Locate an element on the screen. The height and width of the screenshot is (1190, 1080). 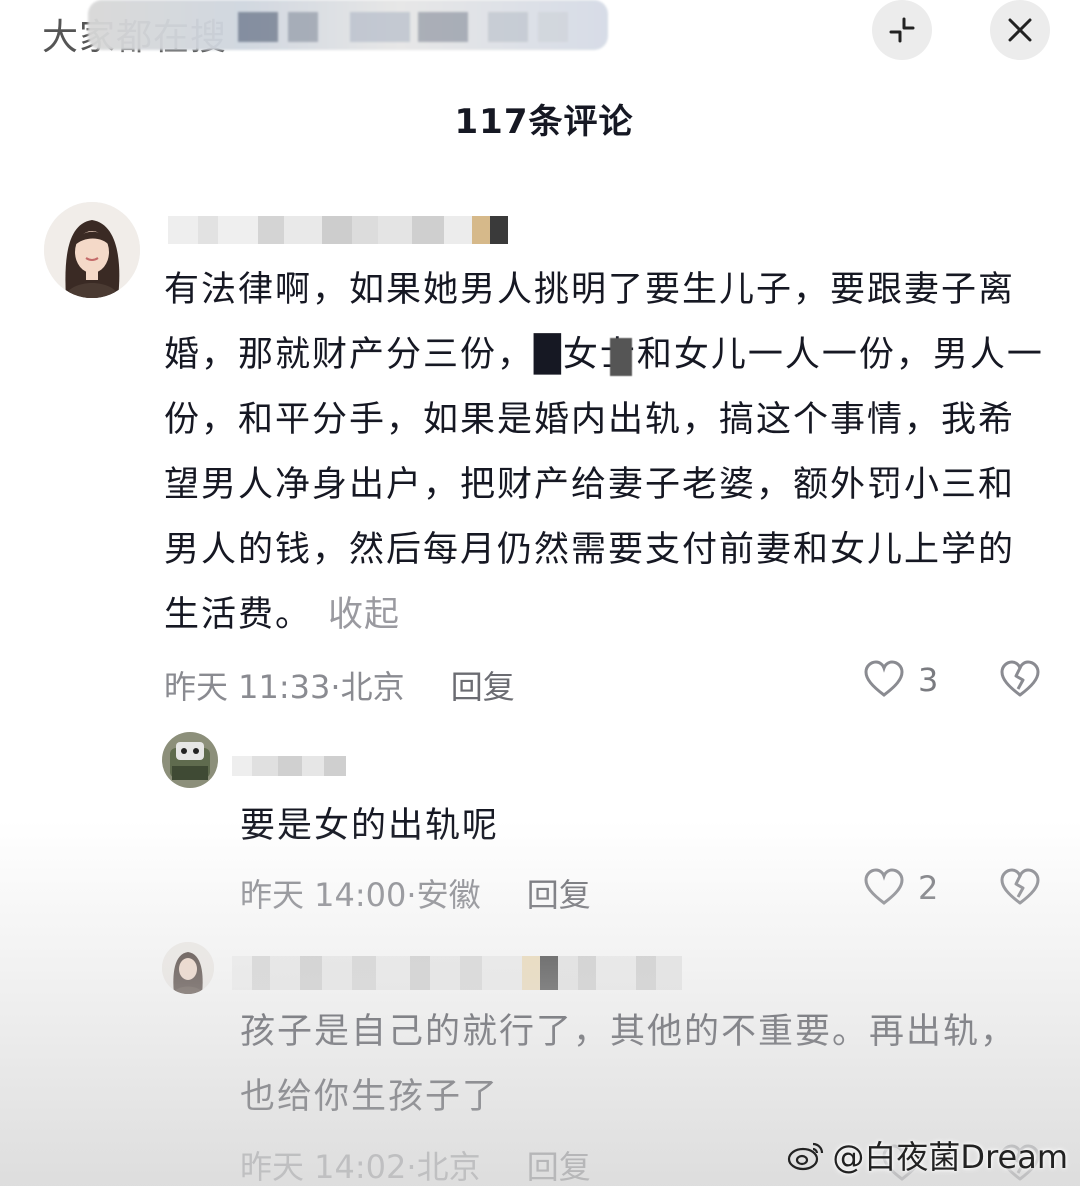
collapse-link: 收起 is located at coordinates (364, 615).